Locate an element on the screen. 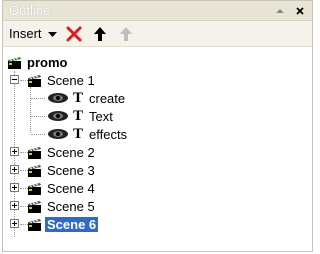 This screenshot has width=320, height=254. object-label: create is located at coordinates (107, 98).